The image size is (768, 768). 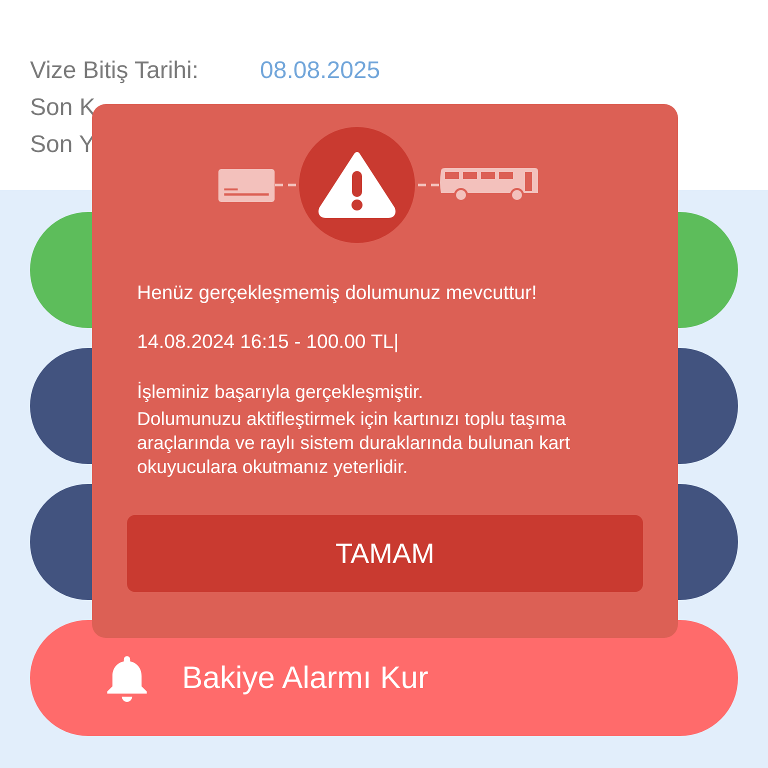 I want to click on warning-icon, so click(x=356, y=185).